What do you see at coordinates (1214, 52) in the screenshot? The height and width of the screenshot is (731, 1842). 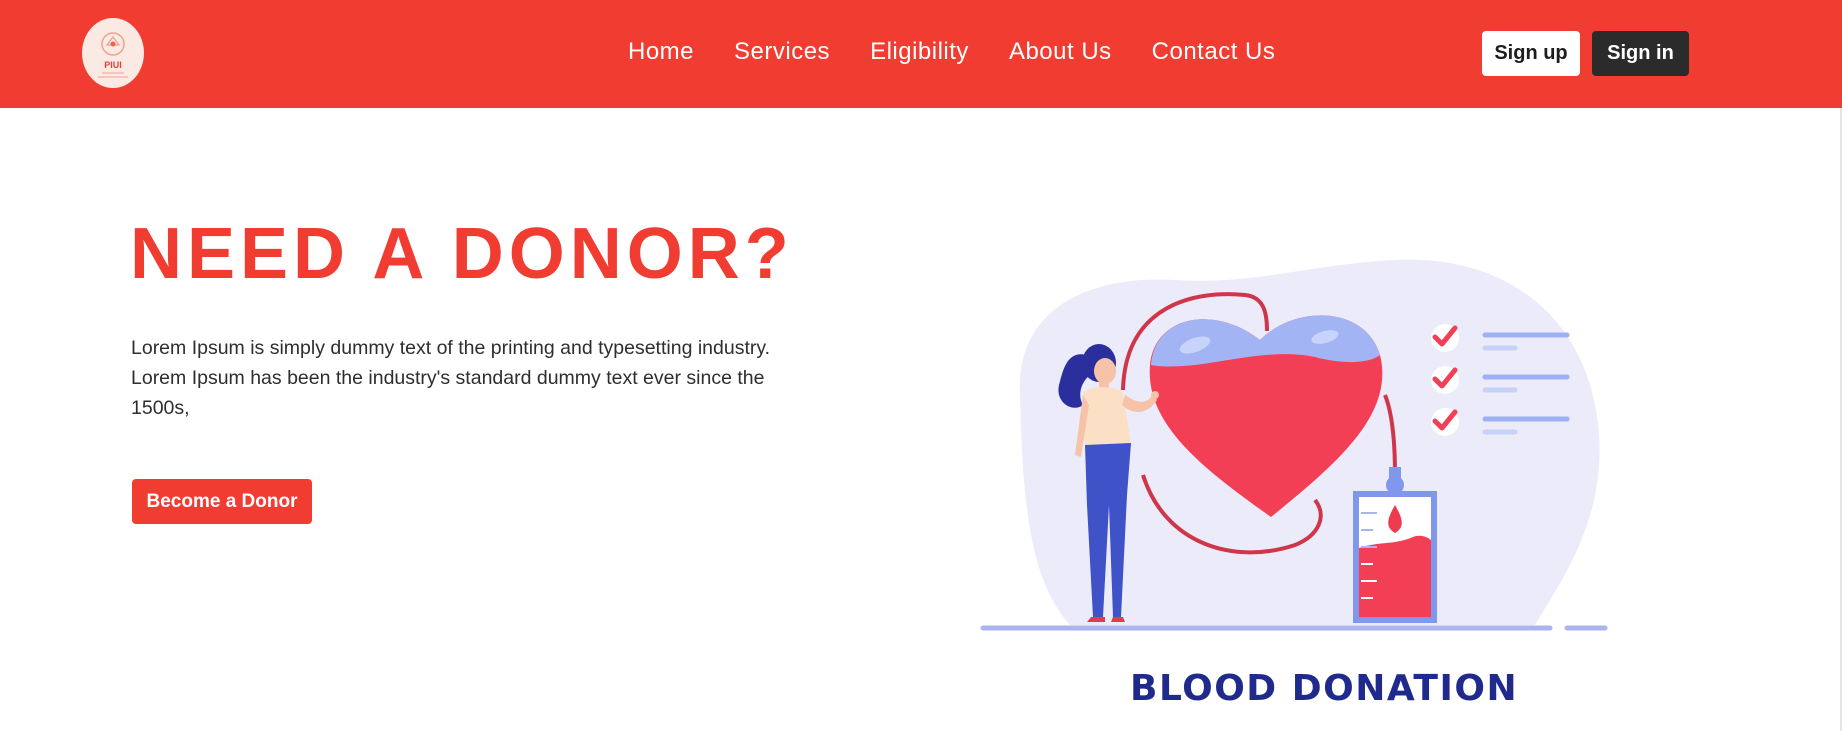 I see `nav-contact-us: Contact Us` at bounding box center [1214, 52].